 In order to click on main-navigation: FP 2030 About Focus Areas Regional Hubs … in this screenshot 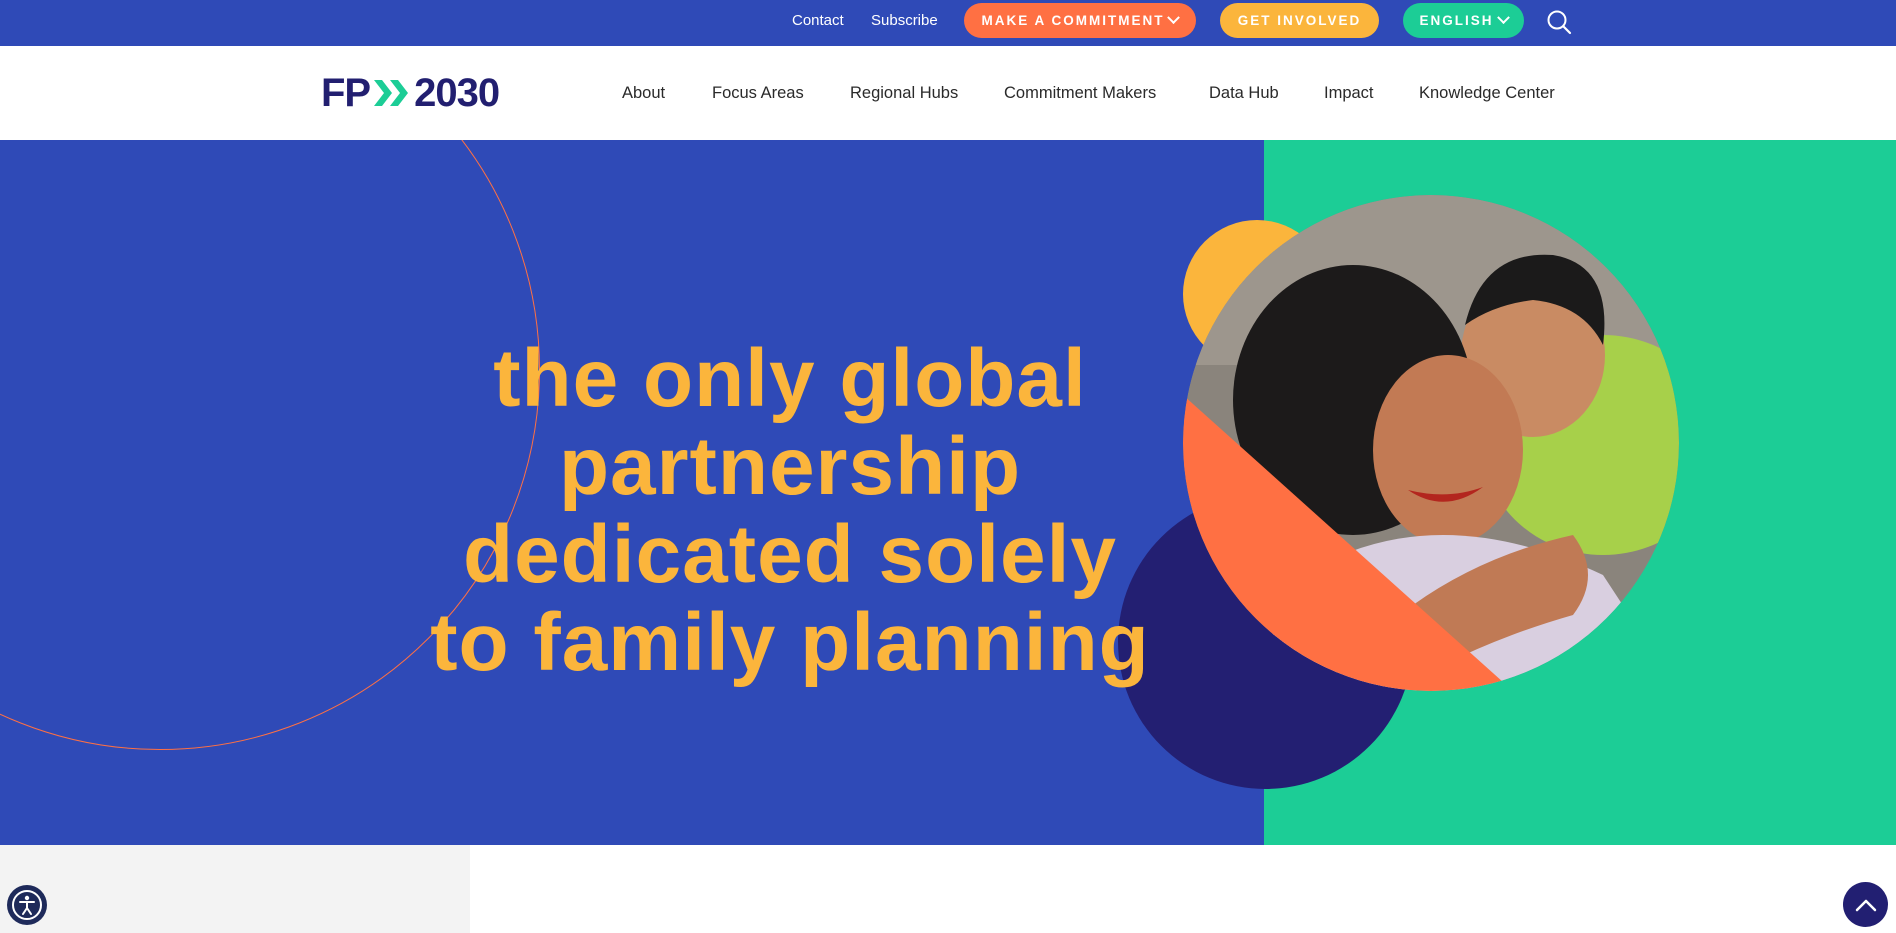, I will do `click(948, 93)`.